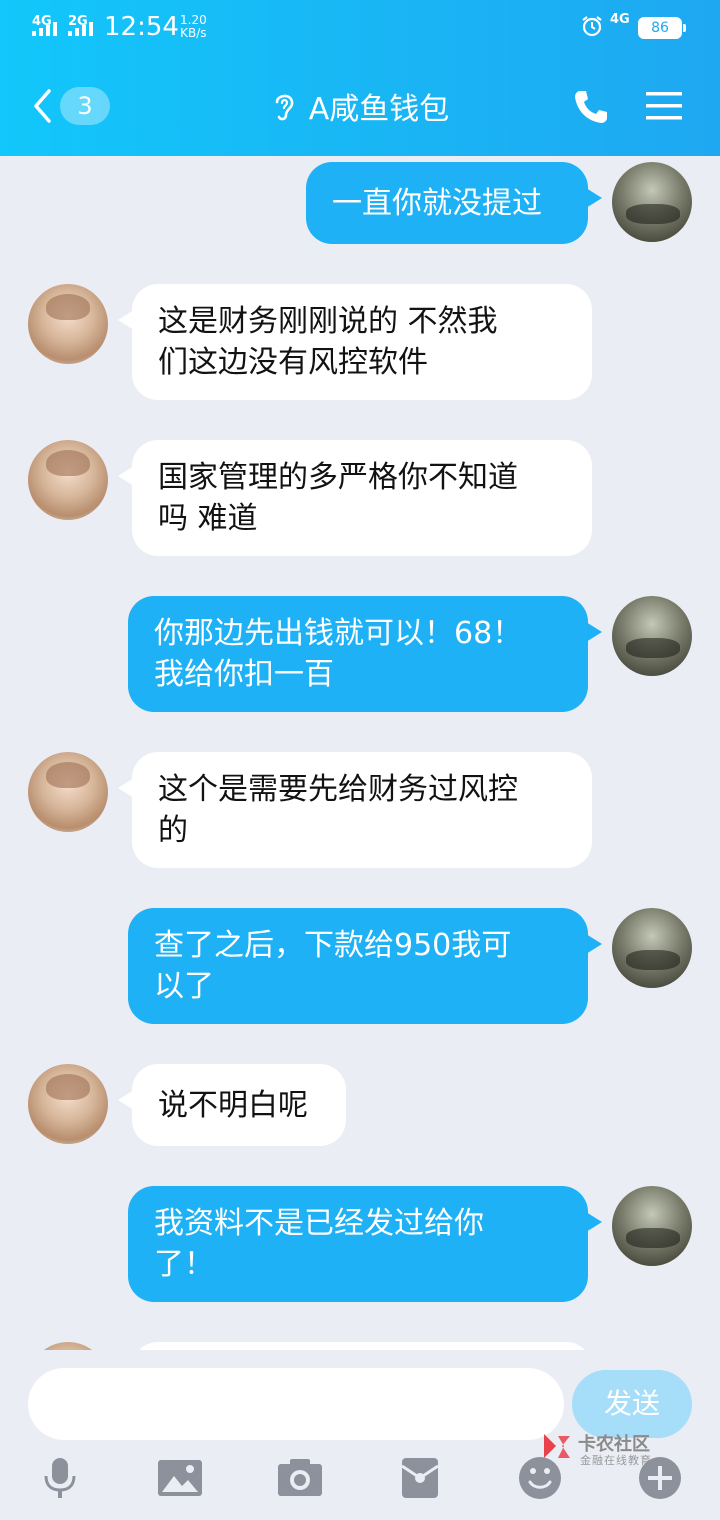 The image size is (720, 1520). Describe the element at coordinates (141, 27) in the screenshot. I see `clock: 12:54` at that location.